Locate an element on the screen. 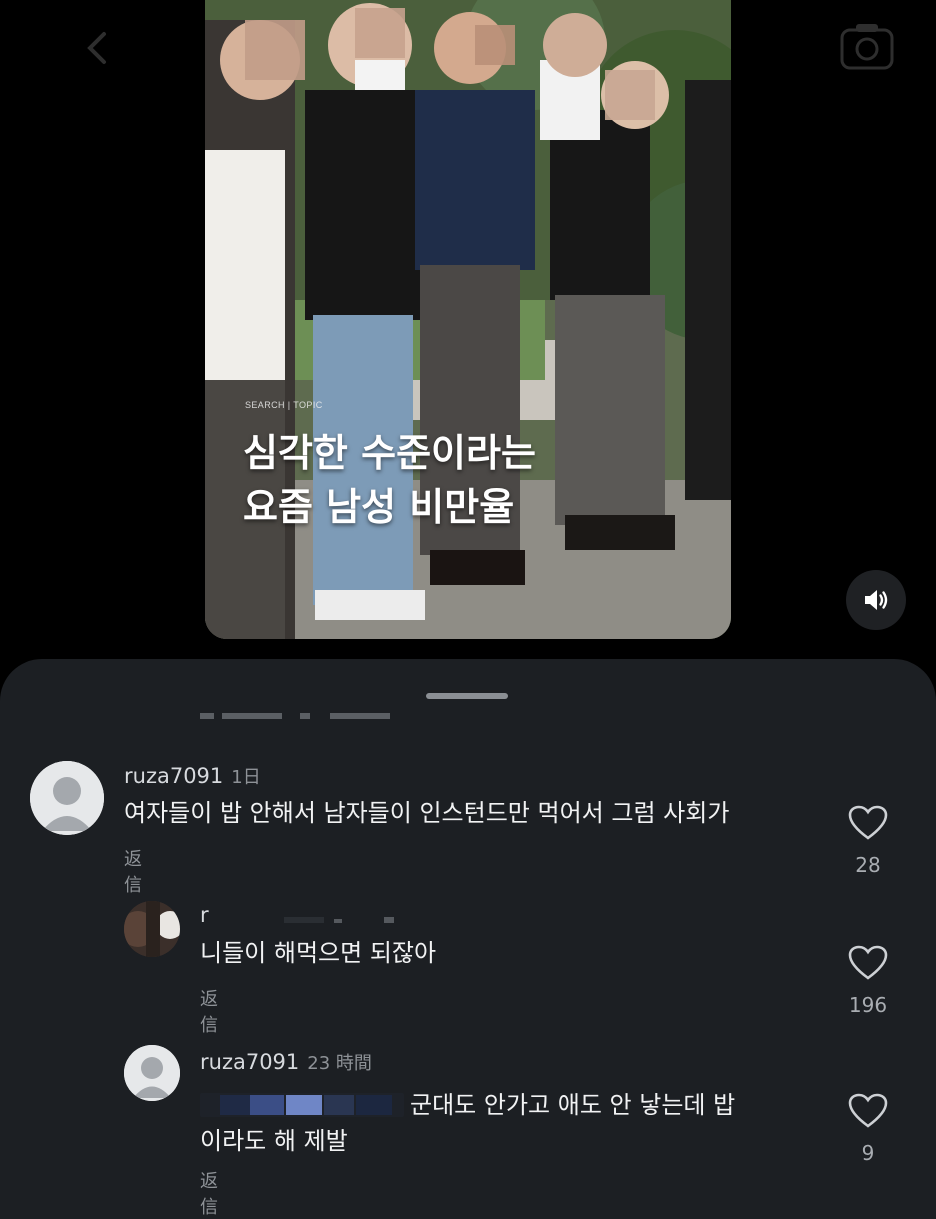 The height and width of the screenshot is (1219, 936). volume-button is located at coordinates (876, 600).